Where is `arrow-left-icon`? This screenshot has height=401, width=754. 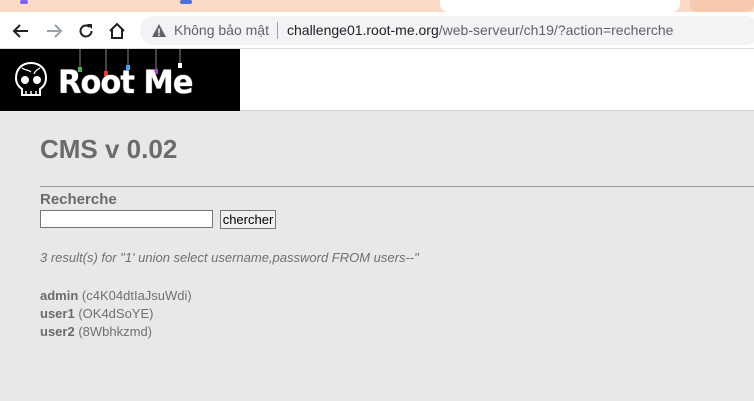
arrow-left-icon is located at coordinates (20, 31).